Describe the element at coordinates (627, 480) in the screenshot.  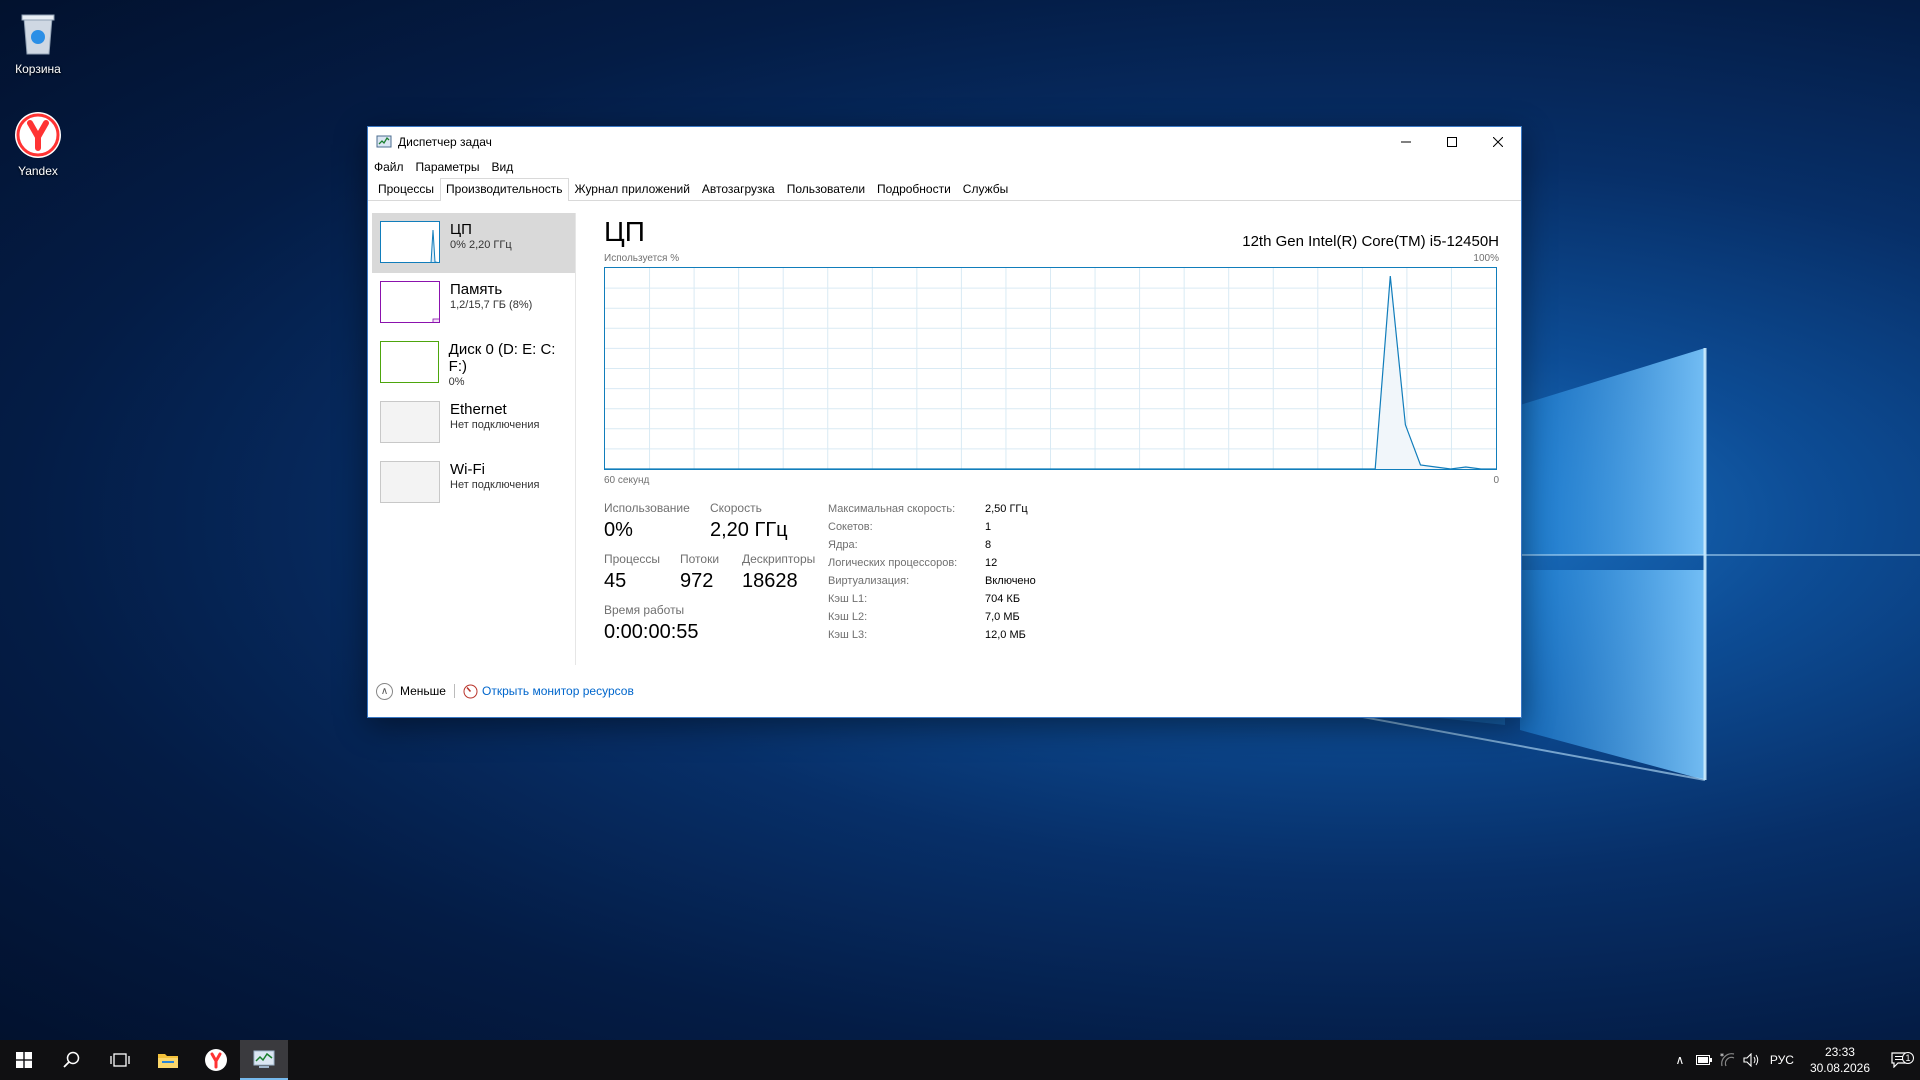
I see `graph-label-time: 60 секунд` at that location.